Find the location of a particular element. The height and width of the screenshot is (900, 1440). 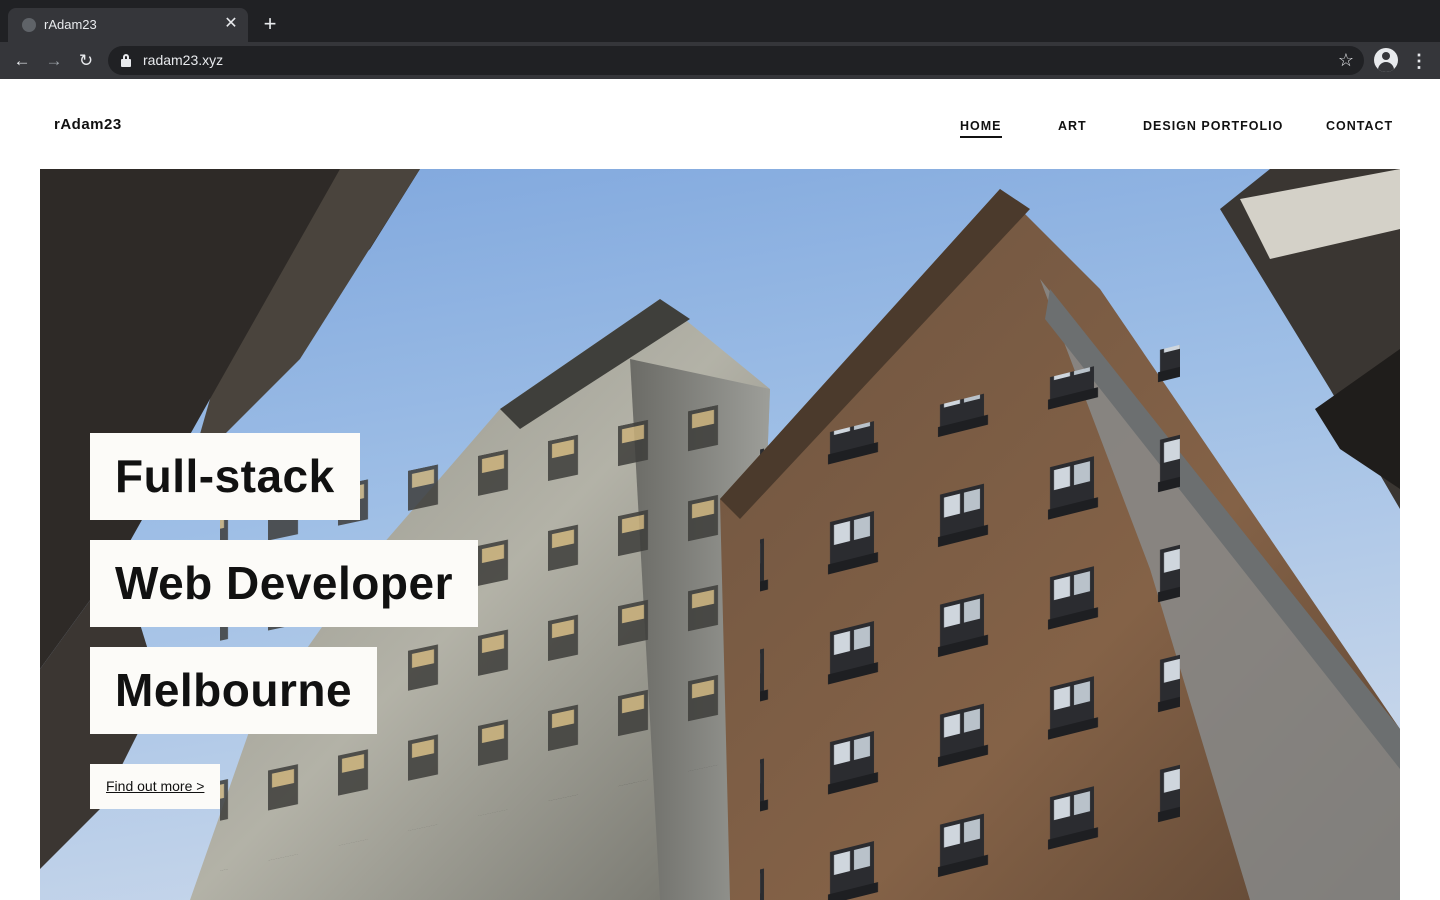

hero-headline-line2: Web Developer is located at coordinates (284, 583).